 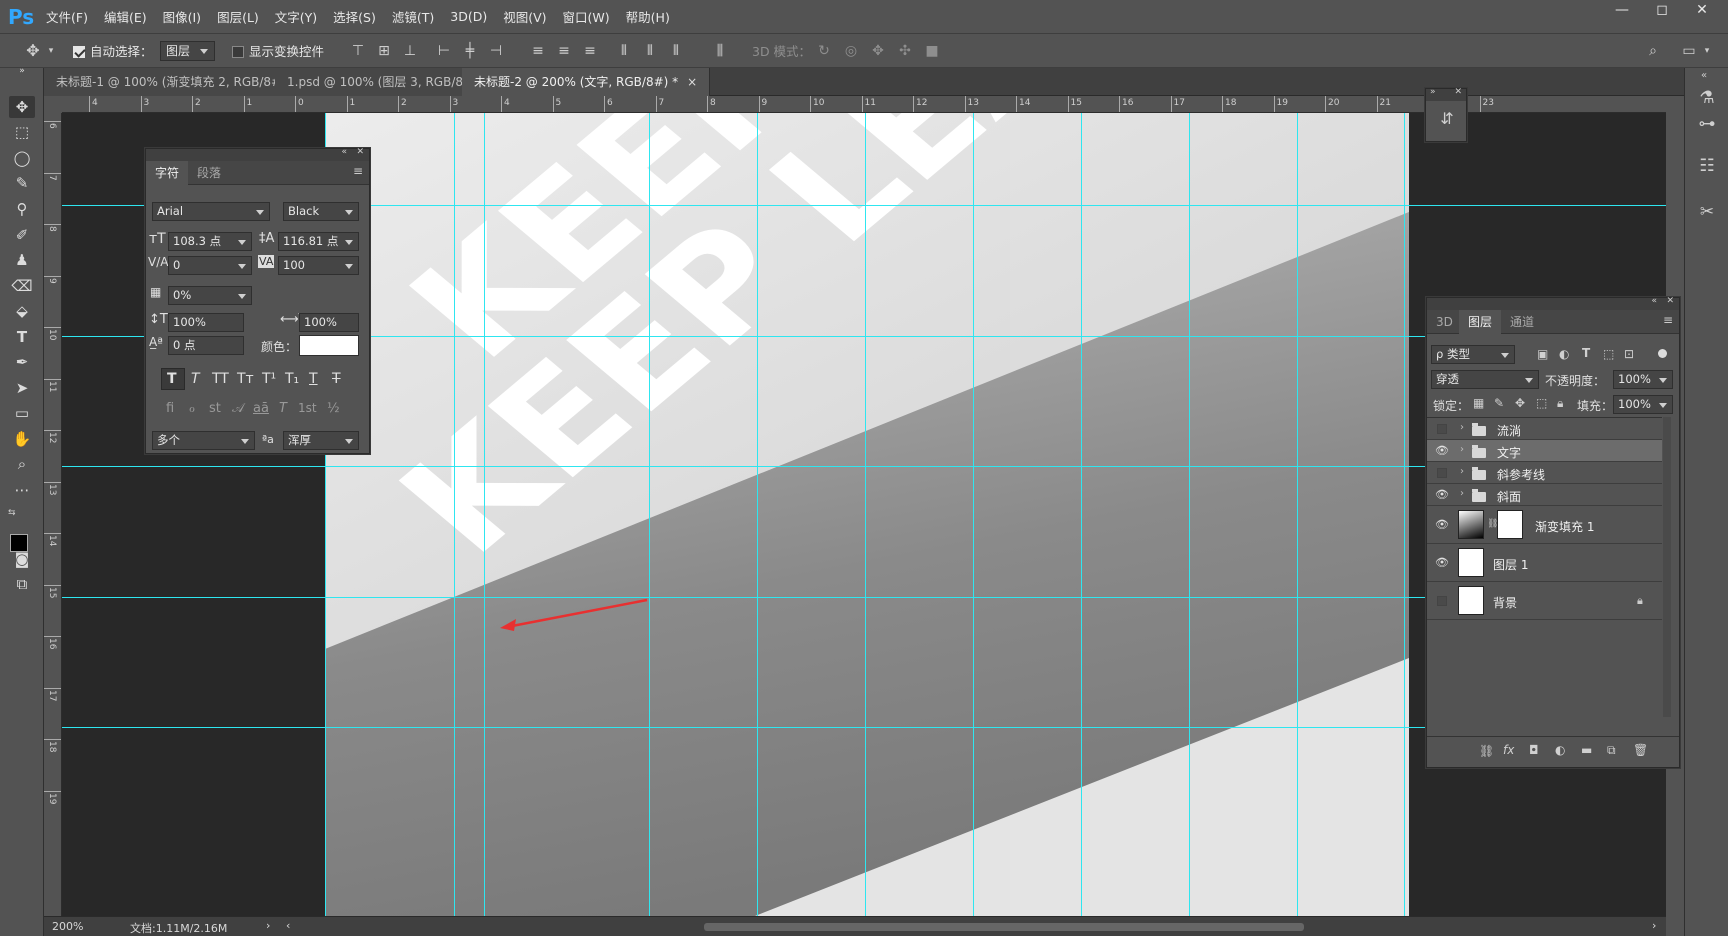 I want to click on zoom-level: 200%, so click(x=67, y=926).